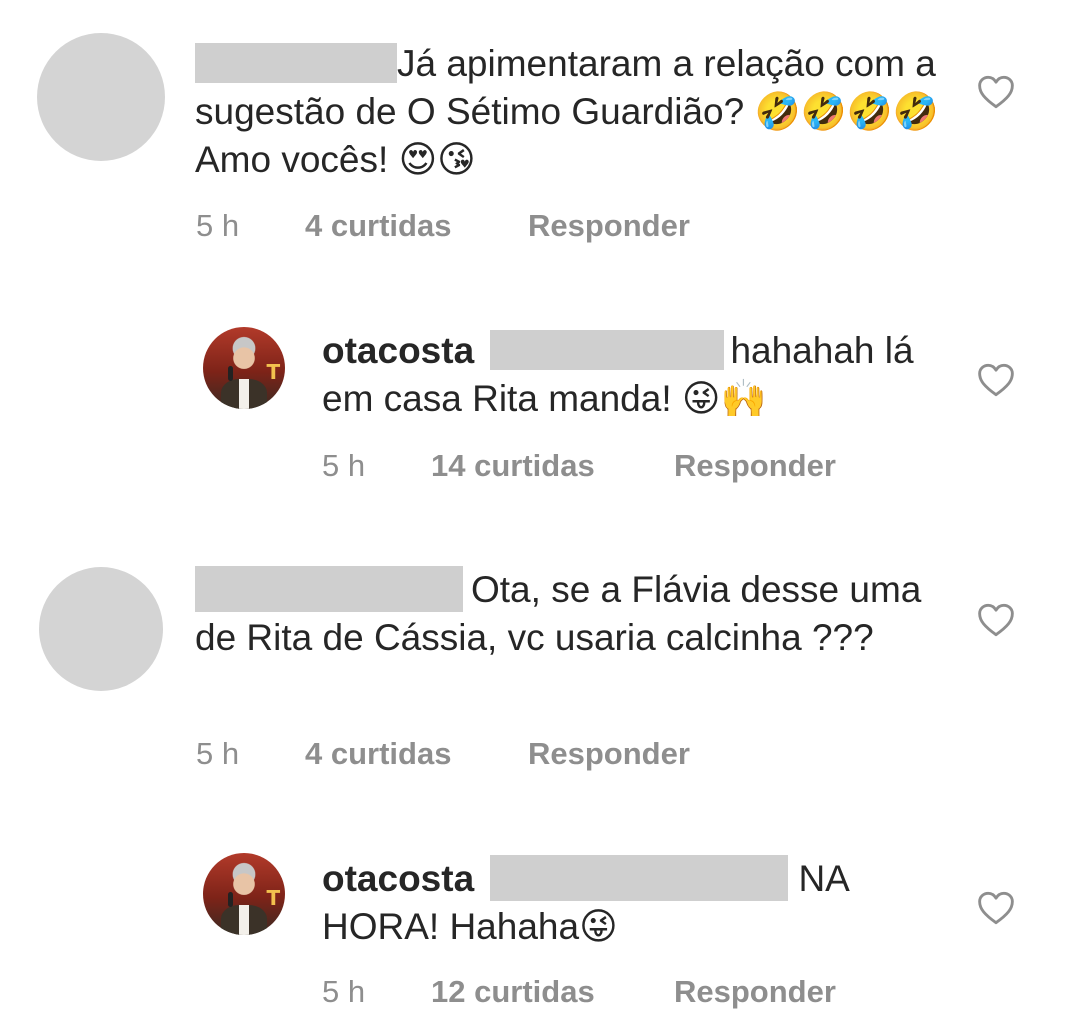 Image resolution: width=1080 pixels, height=1016 pixels. I want to click on comment-text: otacosta NA HORA! Hahaha😜, so click(602, 903).